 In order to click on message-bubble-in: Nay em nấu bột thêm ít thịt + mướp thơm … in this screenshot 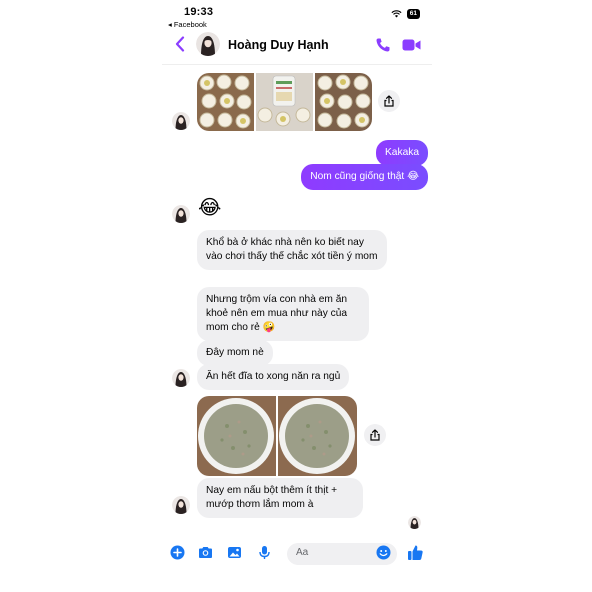, I will do `click(280, 498)`.